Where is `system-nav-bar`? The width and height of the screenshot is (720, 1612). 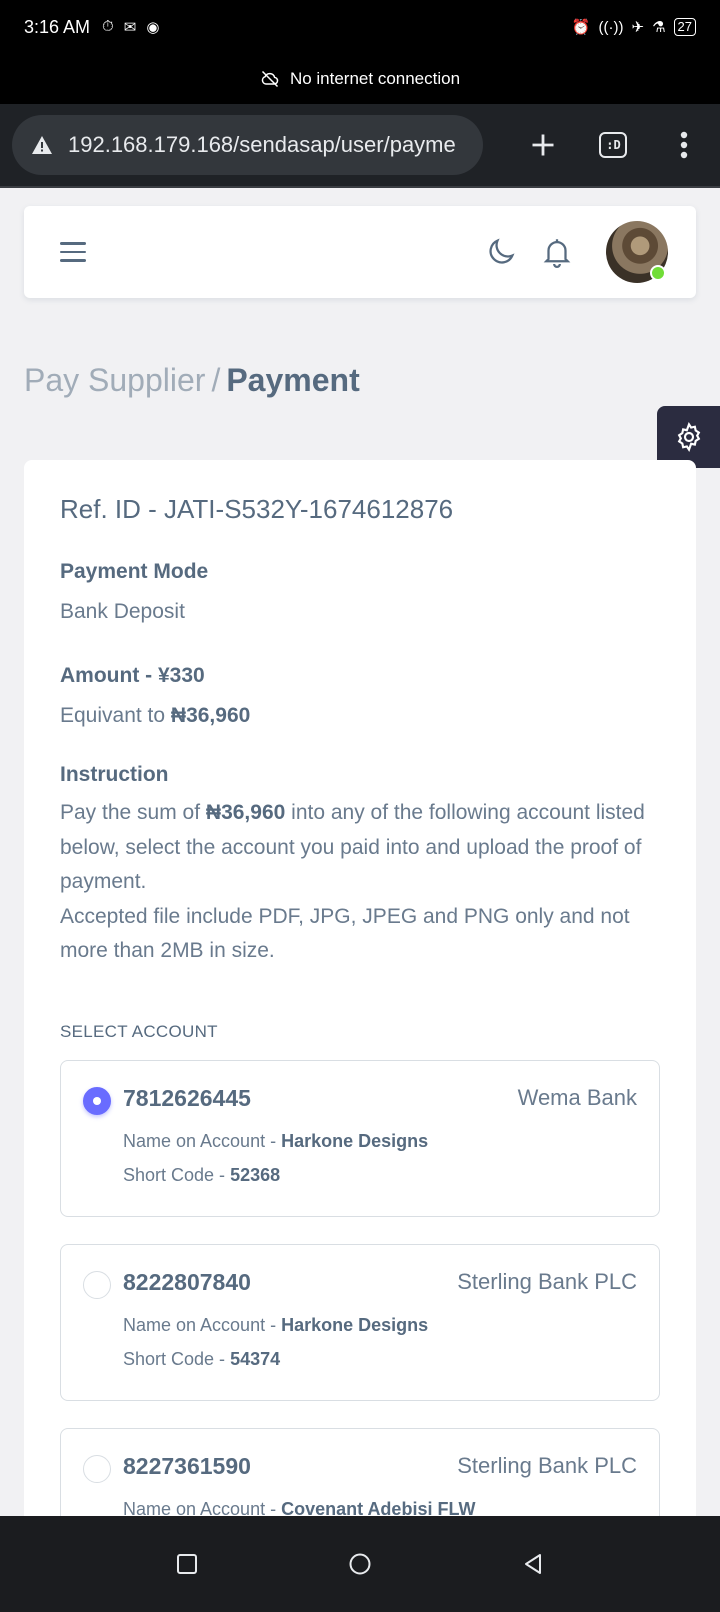
system-nav-bar is located at coordinates (360, 1564).